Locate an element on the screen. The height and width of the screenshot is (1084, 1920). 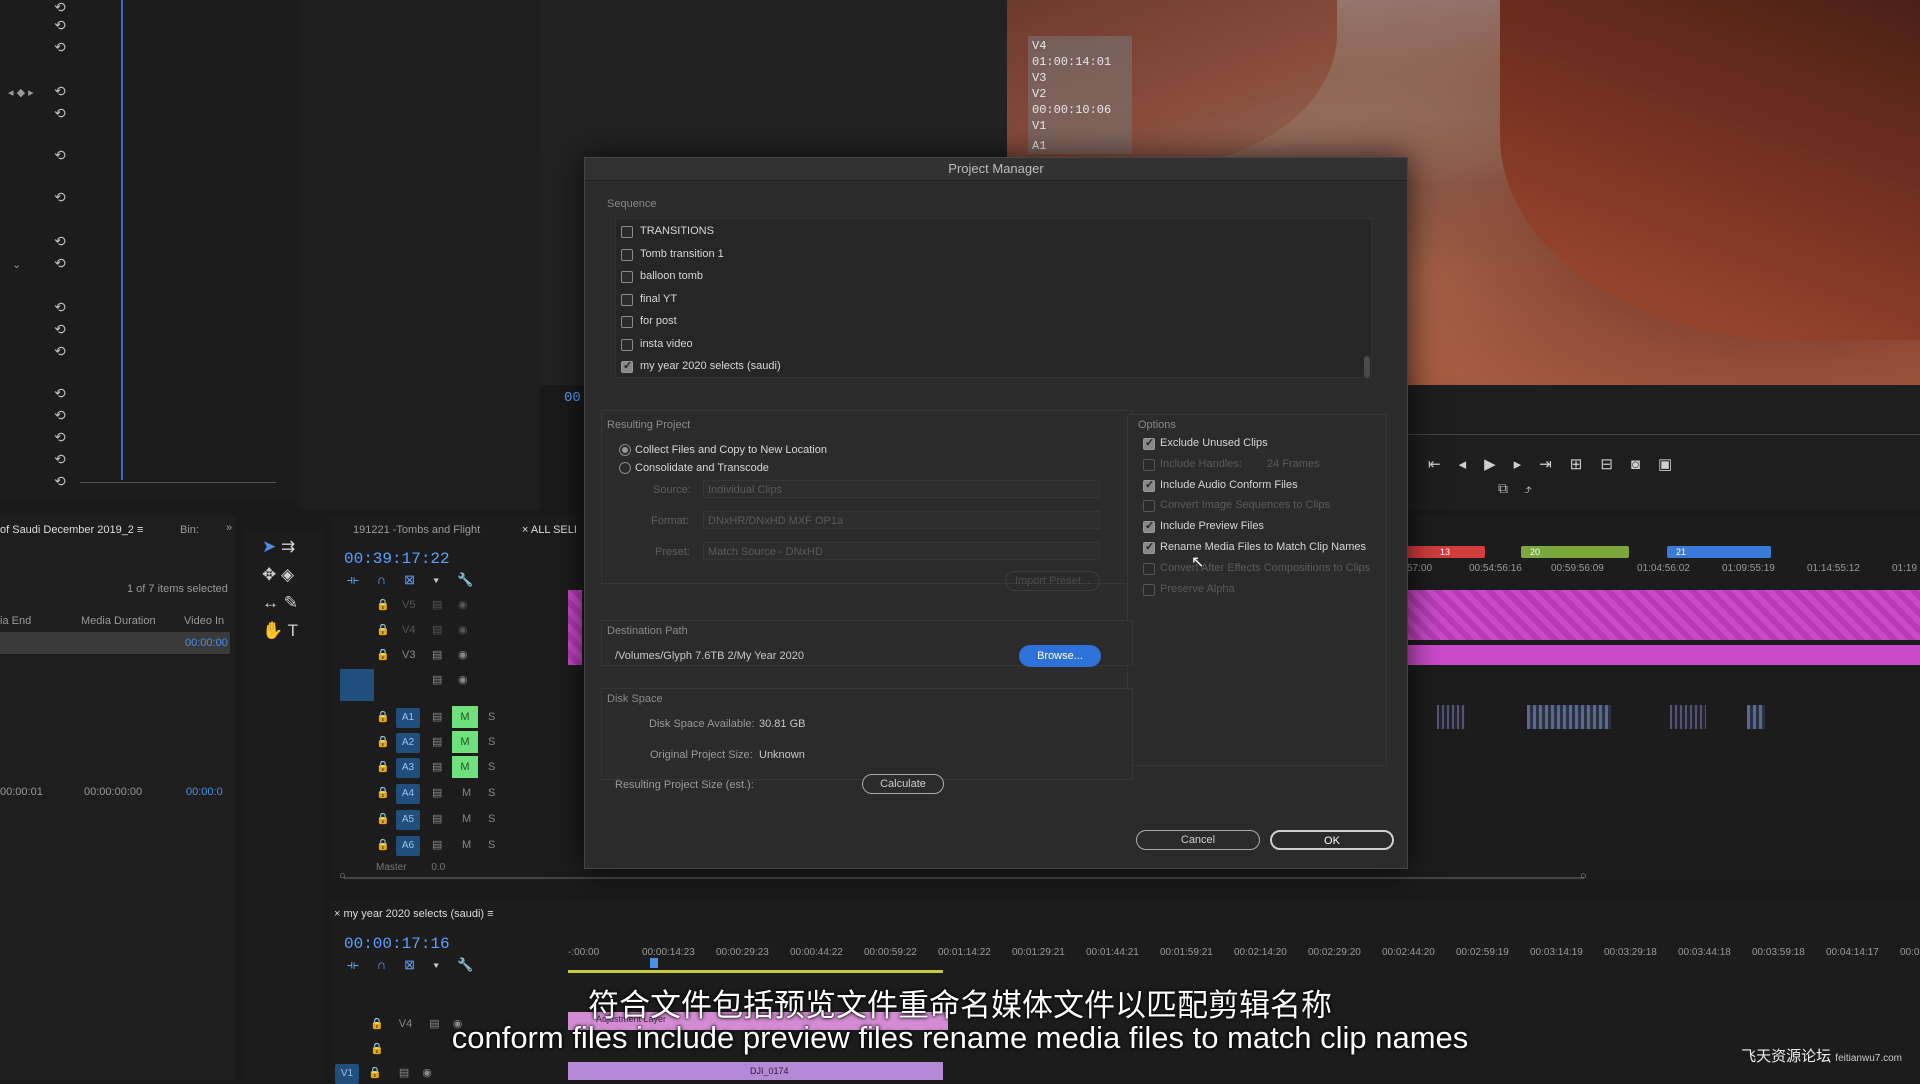
play-icon: ▶ is located at coordinates (1499, 464).